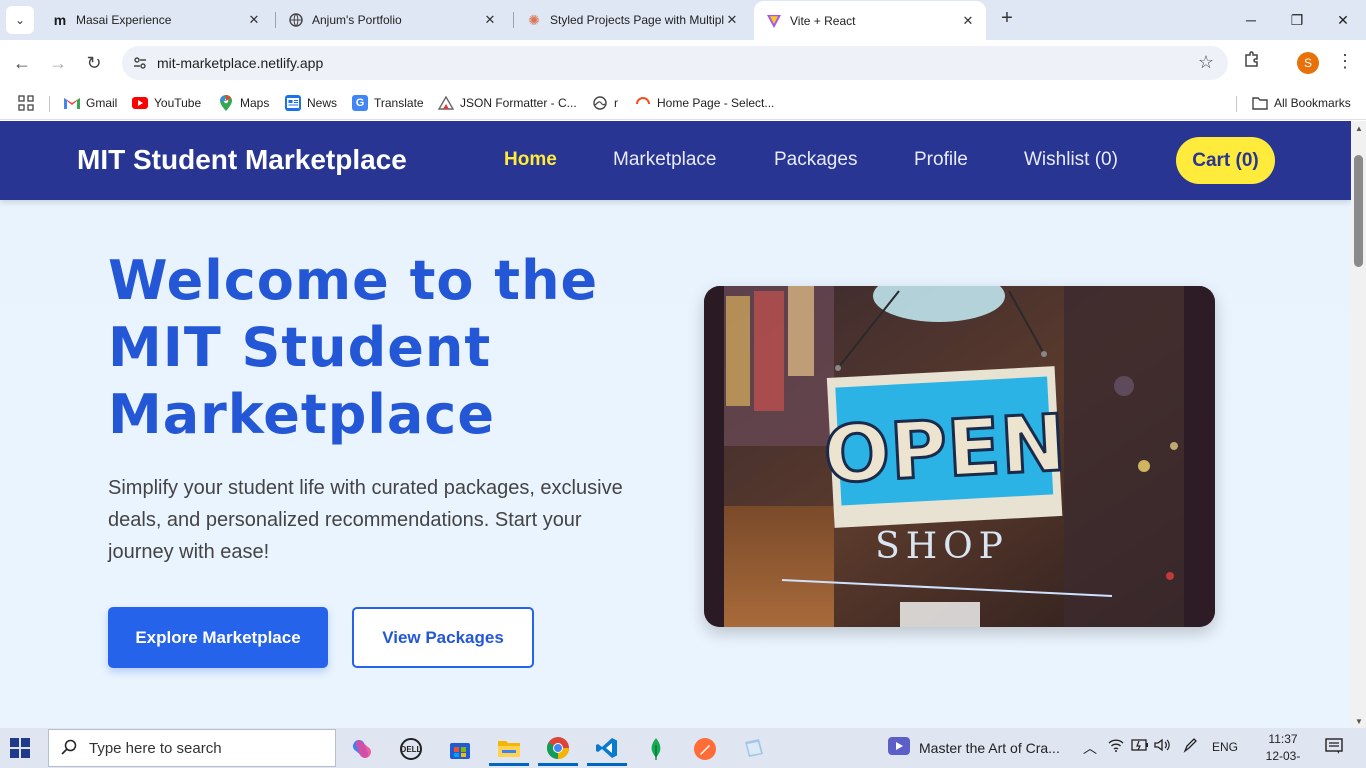 The width and height of the screenshot is (1366, 768). I want to click on bookmark-gmail: Gmail, so click(90, 103).